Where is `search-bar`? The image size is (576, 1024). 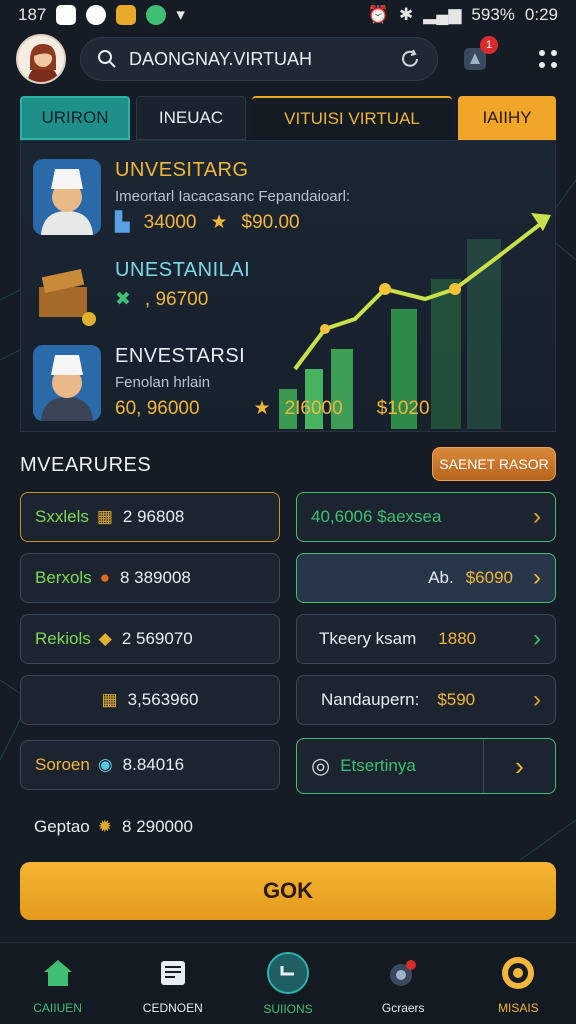 search-bar is located at coordinates (259, 59).